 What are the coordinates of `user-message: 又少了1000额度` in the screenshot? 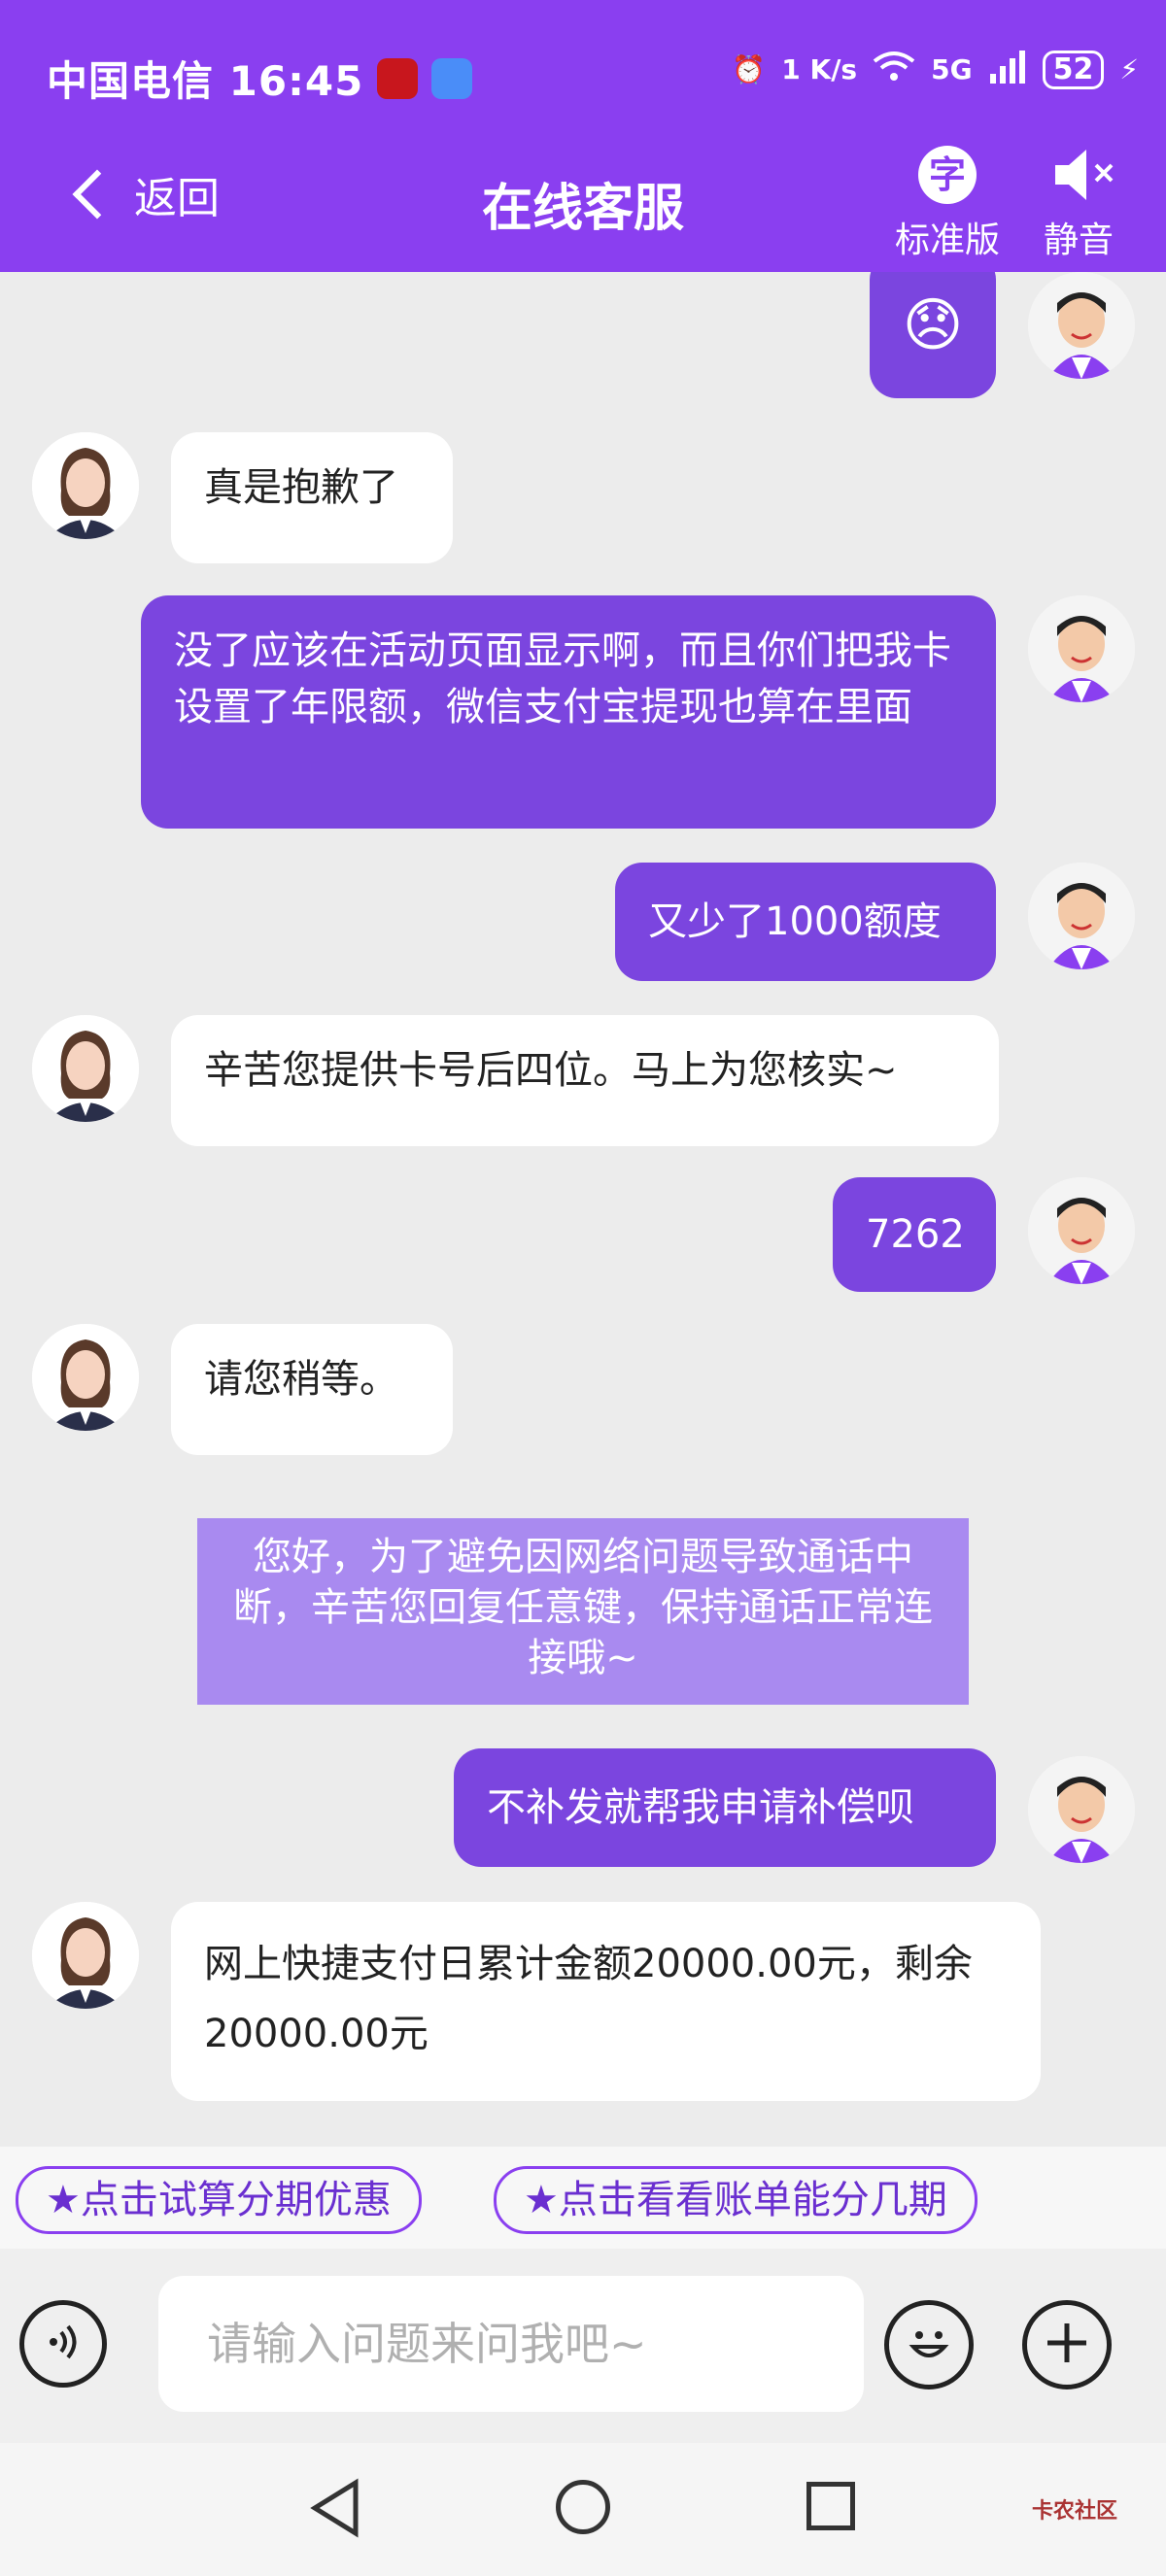 It's located at (805, 922).